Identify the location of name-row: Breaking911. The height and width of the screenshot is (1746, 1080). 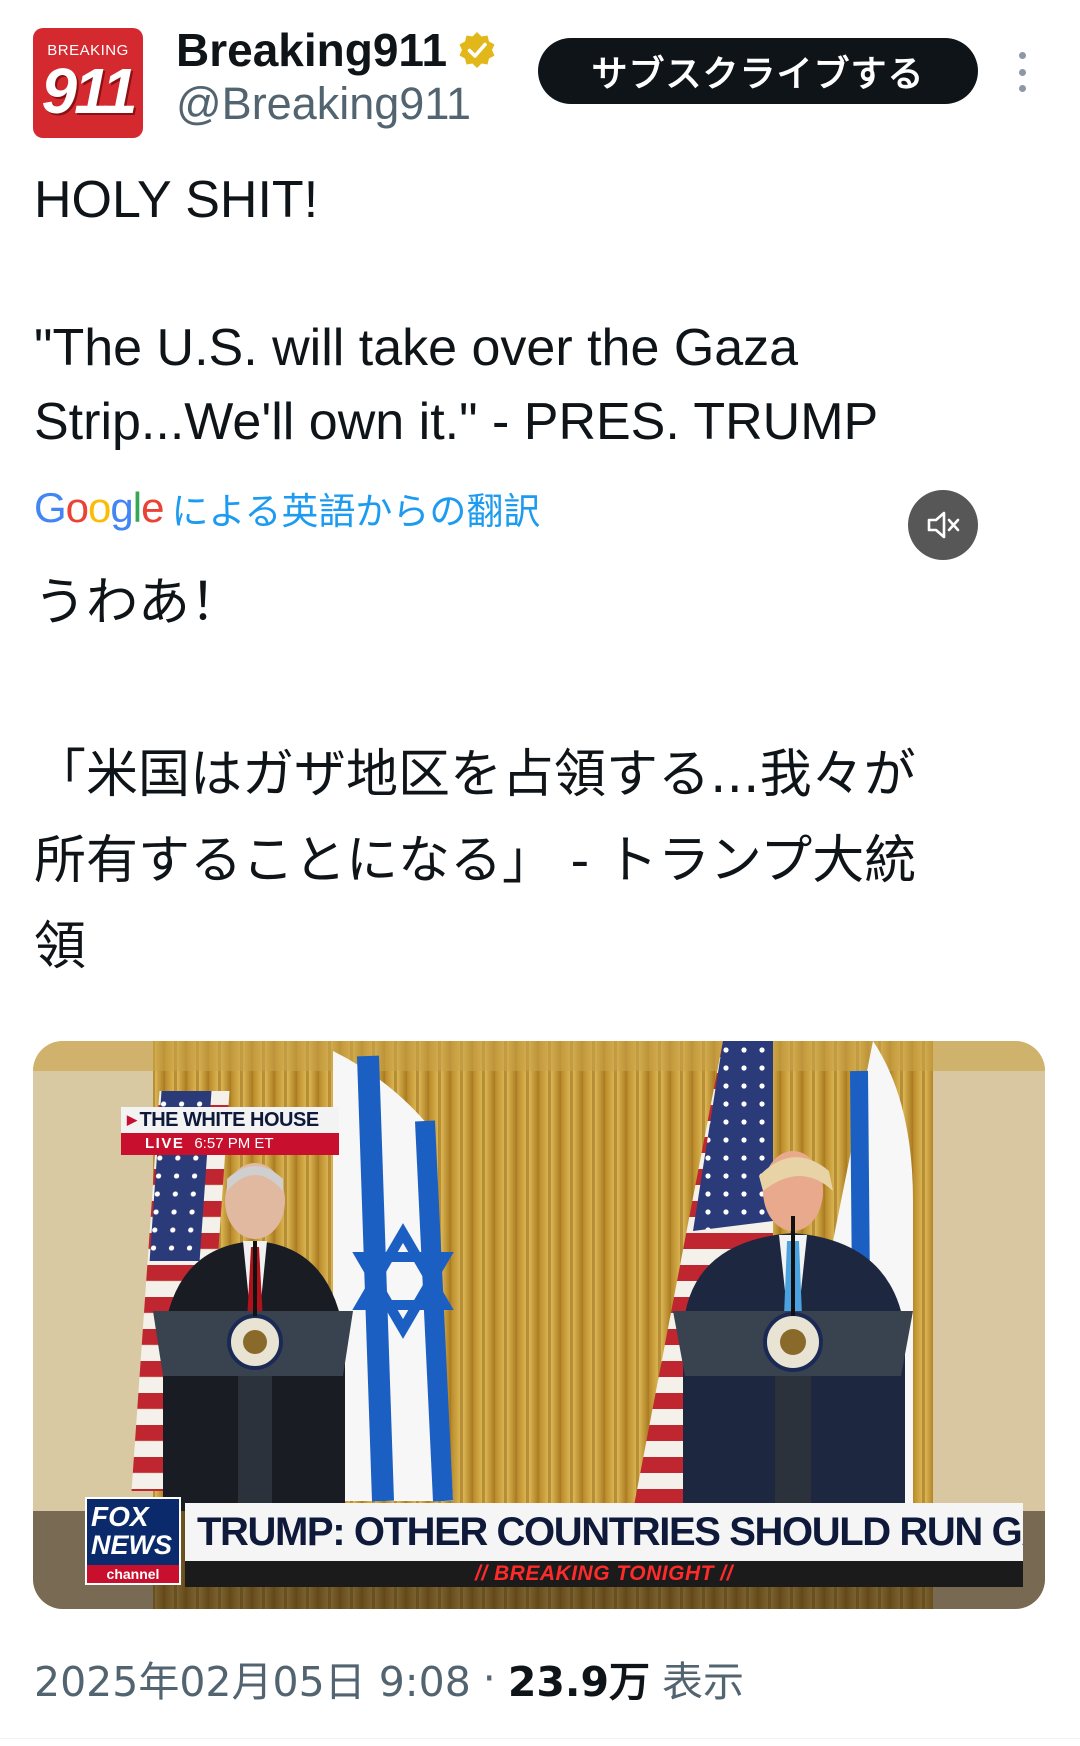
(336, 50).